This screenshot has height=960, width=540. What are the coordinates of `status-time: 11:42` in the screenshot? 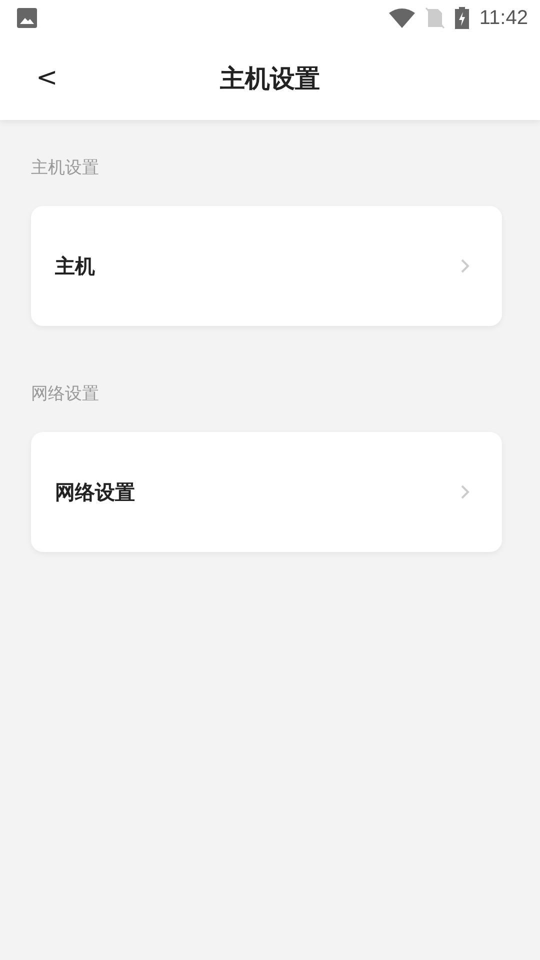 It's located at (503, 18).